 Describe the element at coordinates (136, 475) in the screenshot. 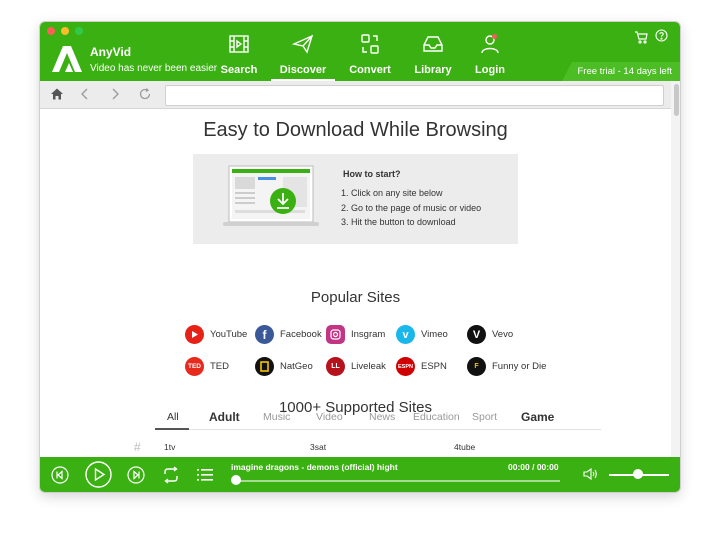

I see `next-track-icon` at that location.